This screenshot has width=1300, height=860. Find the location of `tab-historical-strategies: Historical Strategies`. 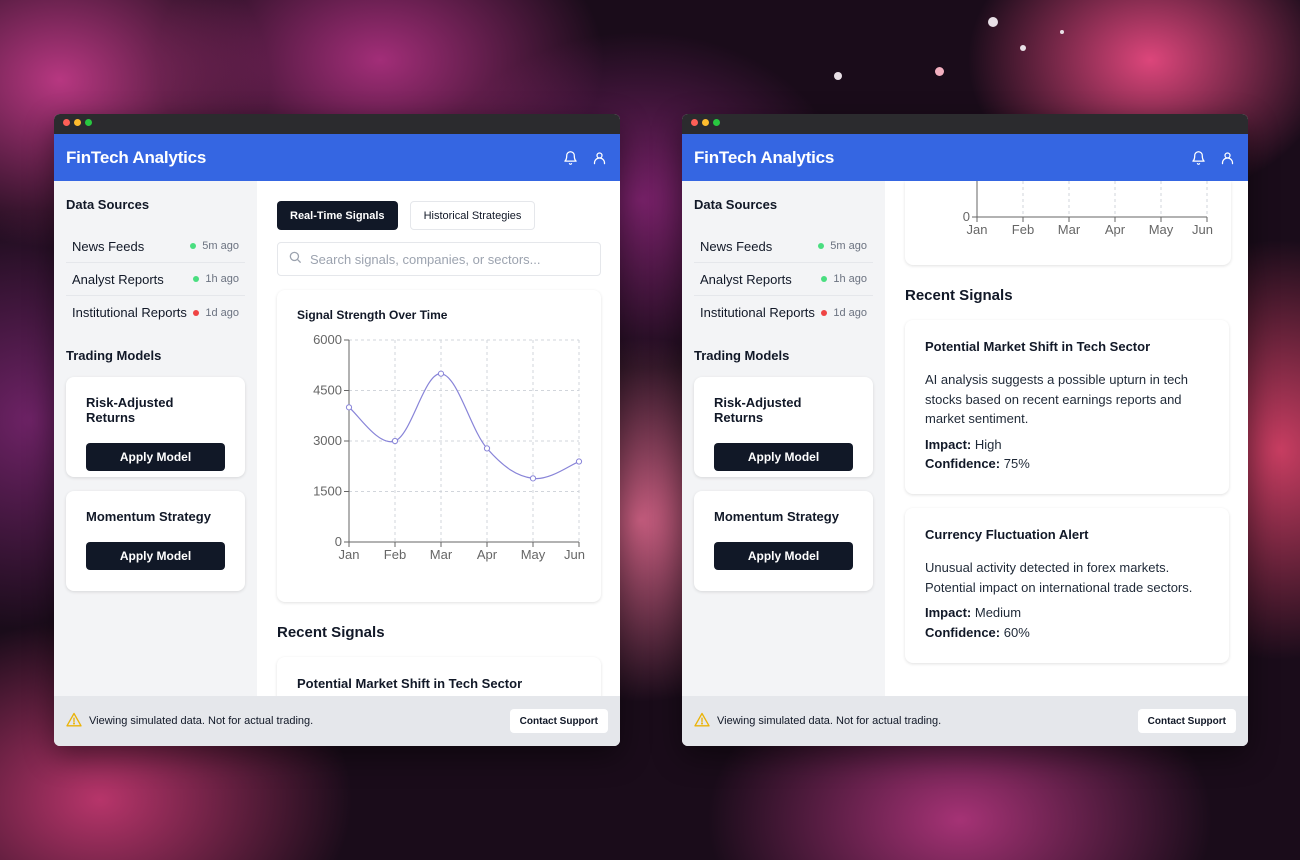

tab-historical-strategies: Historical Strategies is located at coordinates (472, 215).